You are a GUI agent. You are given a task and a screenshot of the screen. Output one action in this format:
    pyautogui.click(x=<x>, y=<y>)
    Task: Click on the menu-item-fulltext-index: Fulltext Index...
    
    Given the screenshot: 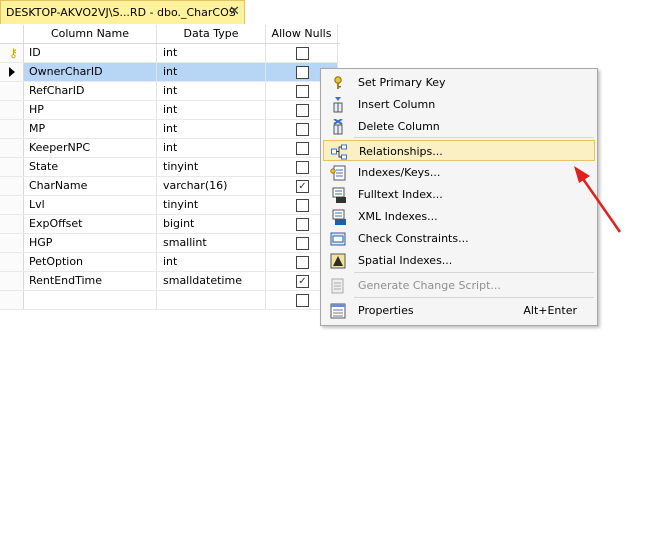 What is the action you would take?
    pyautogui.click(x=459, y=194)
    